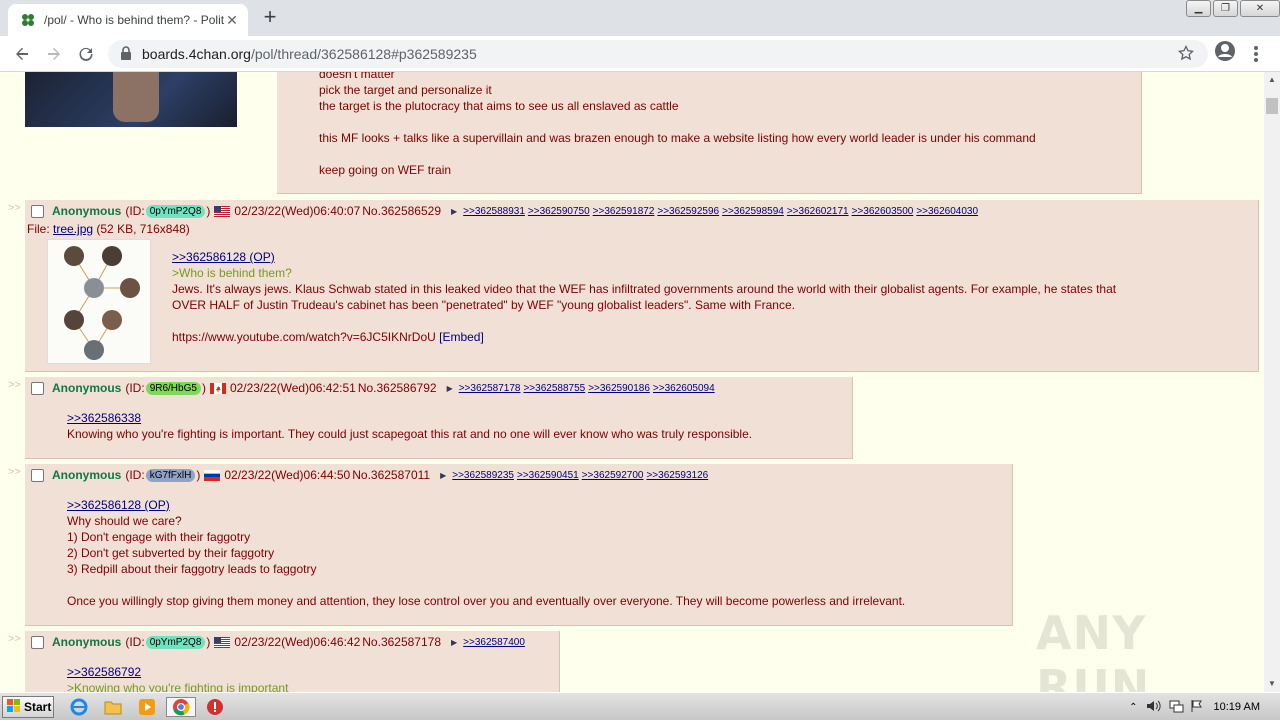 This screenshot has height=720, width=1280. I want to click on url-host: boards.4chan.org, so click(196, 54).